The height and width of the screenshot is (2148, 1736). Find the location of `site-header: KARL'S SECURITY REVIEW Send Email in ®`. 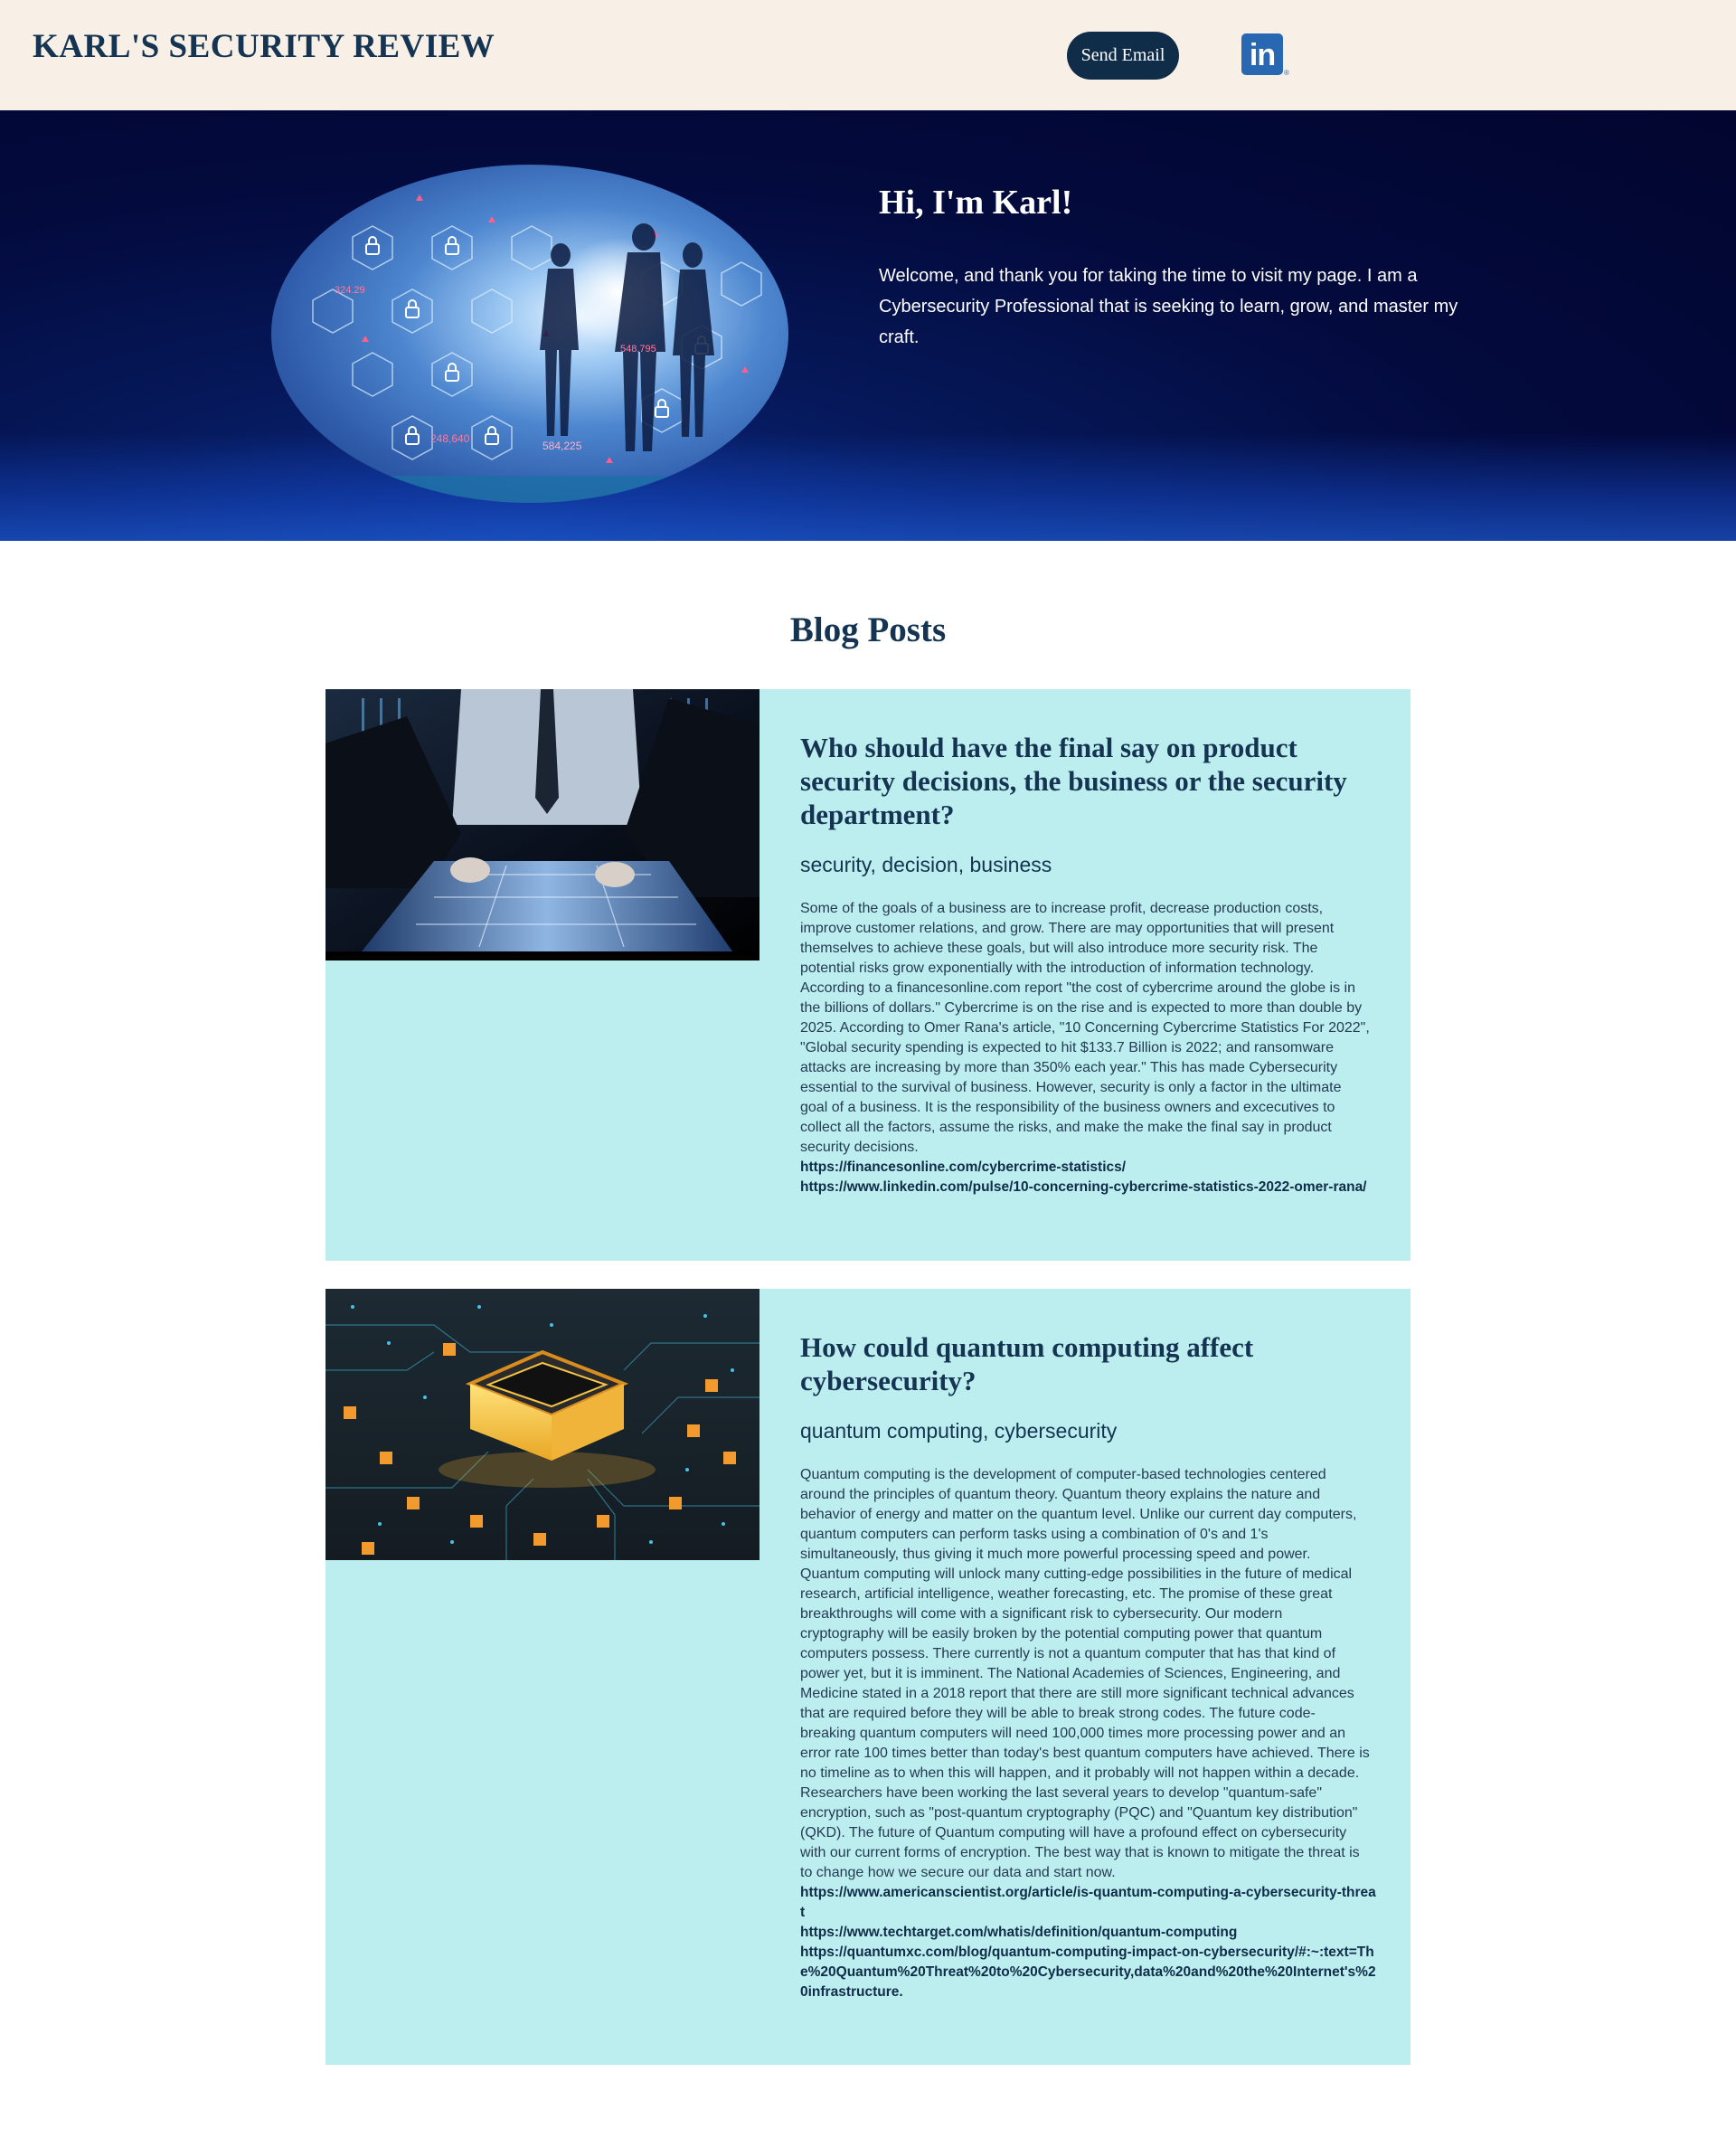

site-header: KARL'S SECURITY REVIEW Send Email in ® is located at coordinates (868, 55).